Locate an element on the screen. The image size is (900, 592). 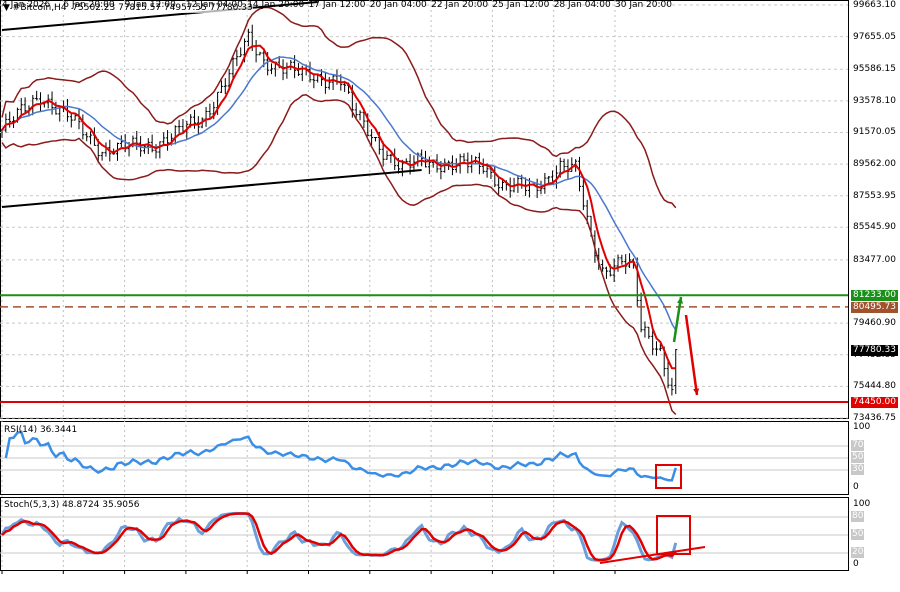
price-axis-label: 87553.95 is located at coordinates (874, 195).